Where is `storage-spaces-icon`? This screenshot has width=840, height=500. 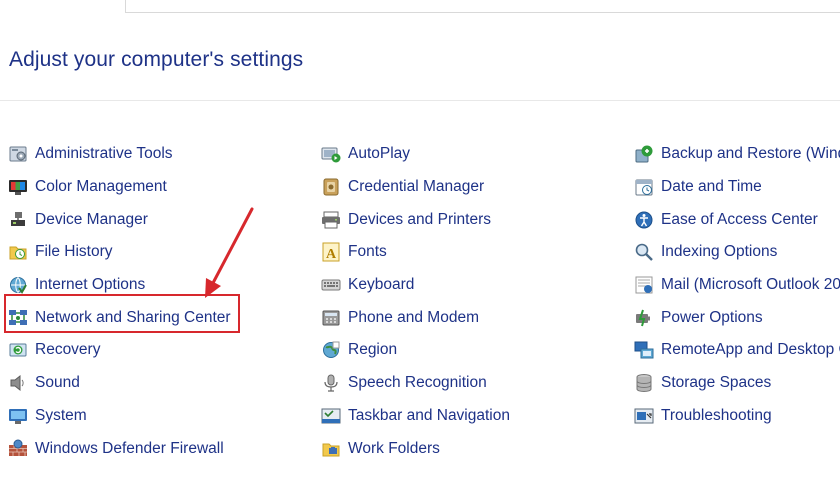
storage-spaces-icon is located at coordinates (644, 383).